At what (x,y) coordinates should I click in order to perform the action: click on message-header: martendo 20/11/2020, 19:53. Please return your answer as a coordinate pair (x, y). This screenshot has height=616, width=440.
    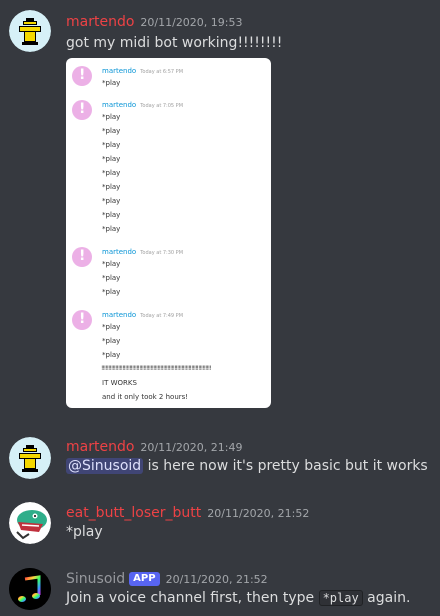
    Looking at the image, I should click on (154, 20).